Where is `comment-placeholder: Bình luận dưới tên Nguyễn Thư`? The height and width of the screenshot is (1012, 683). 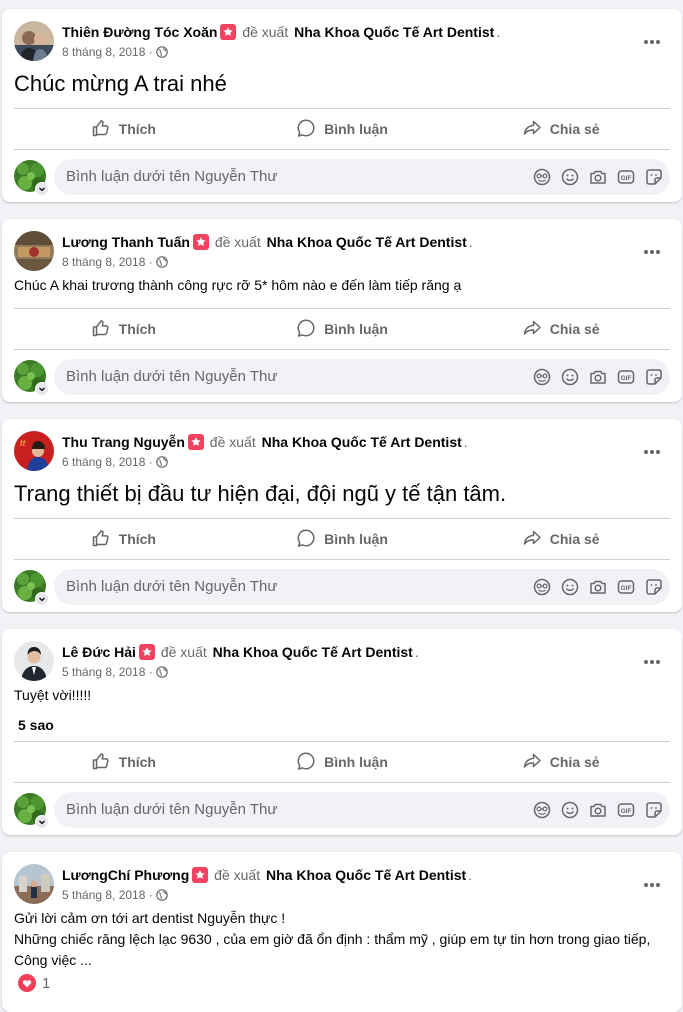 comment-placeholder: Bình luận dưới tên Nguyễn Thư is located at coordinates (172, 176).